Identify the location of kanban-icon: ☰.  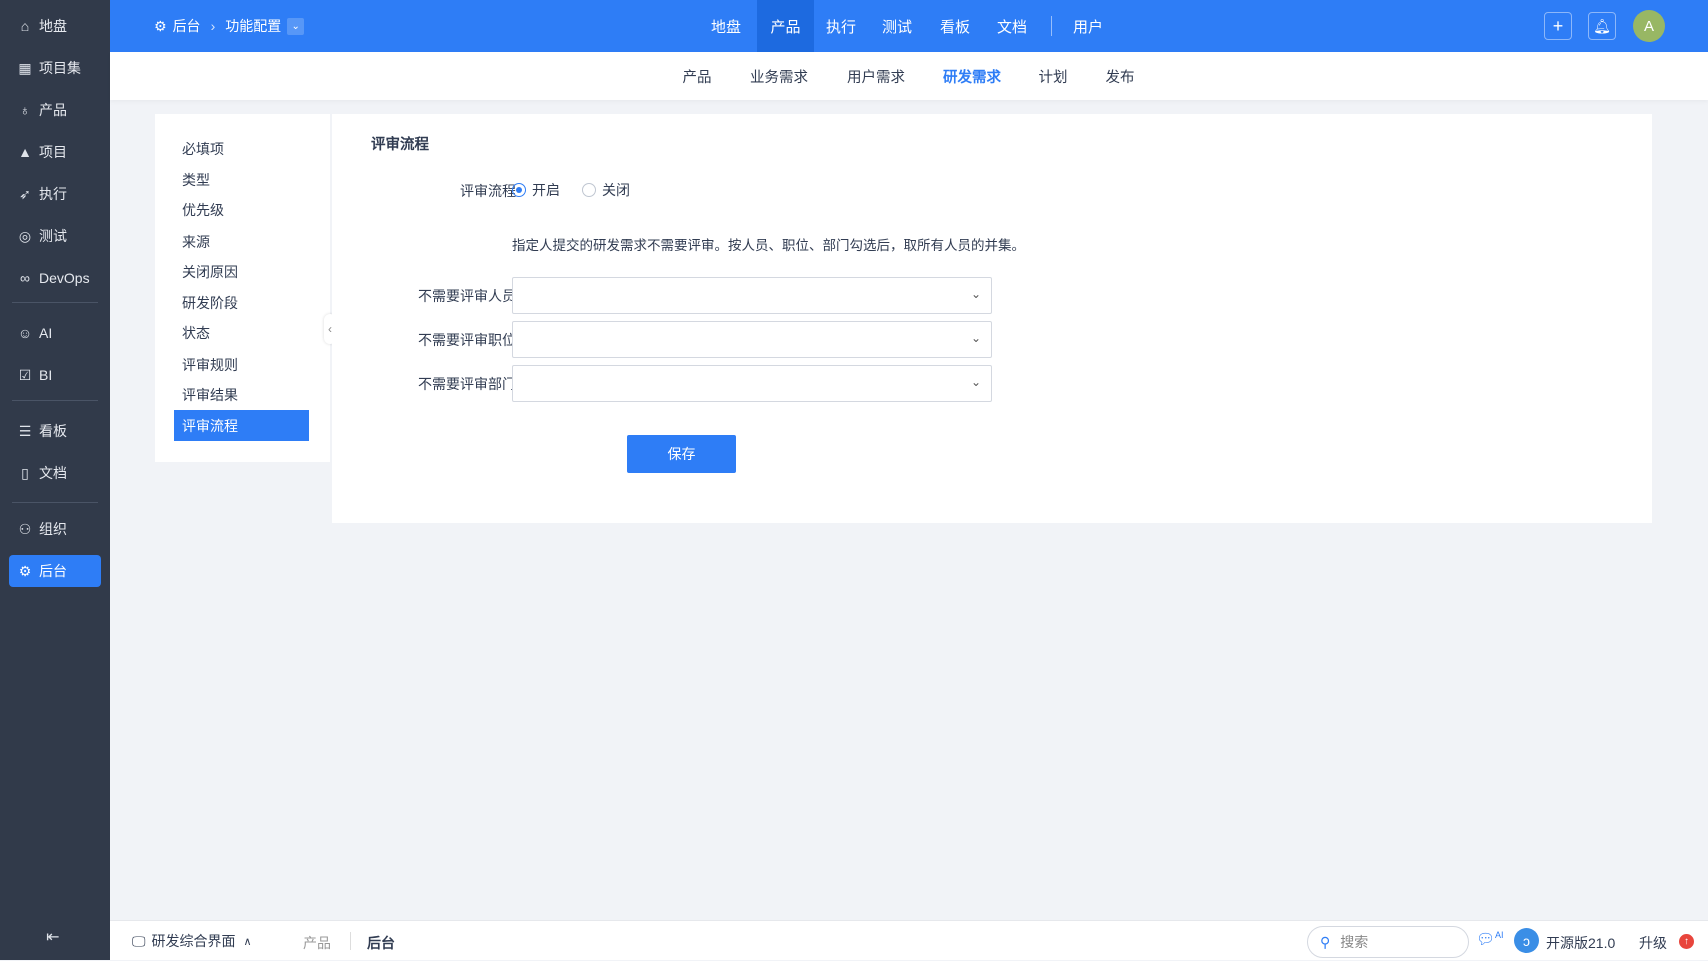
(25, 430).